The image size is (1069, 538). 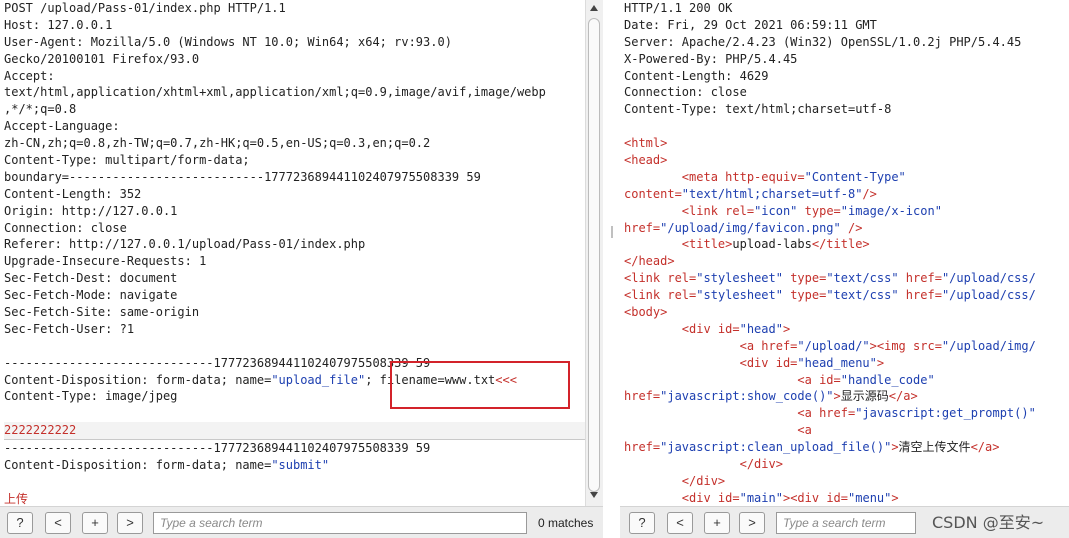 I want to click on request-search-input: Type a search term, so click(x=340, y=523).